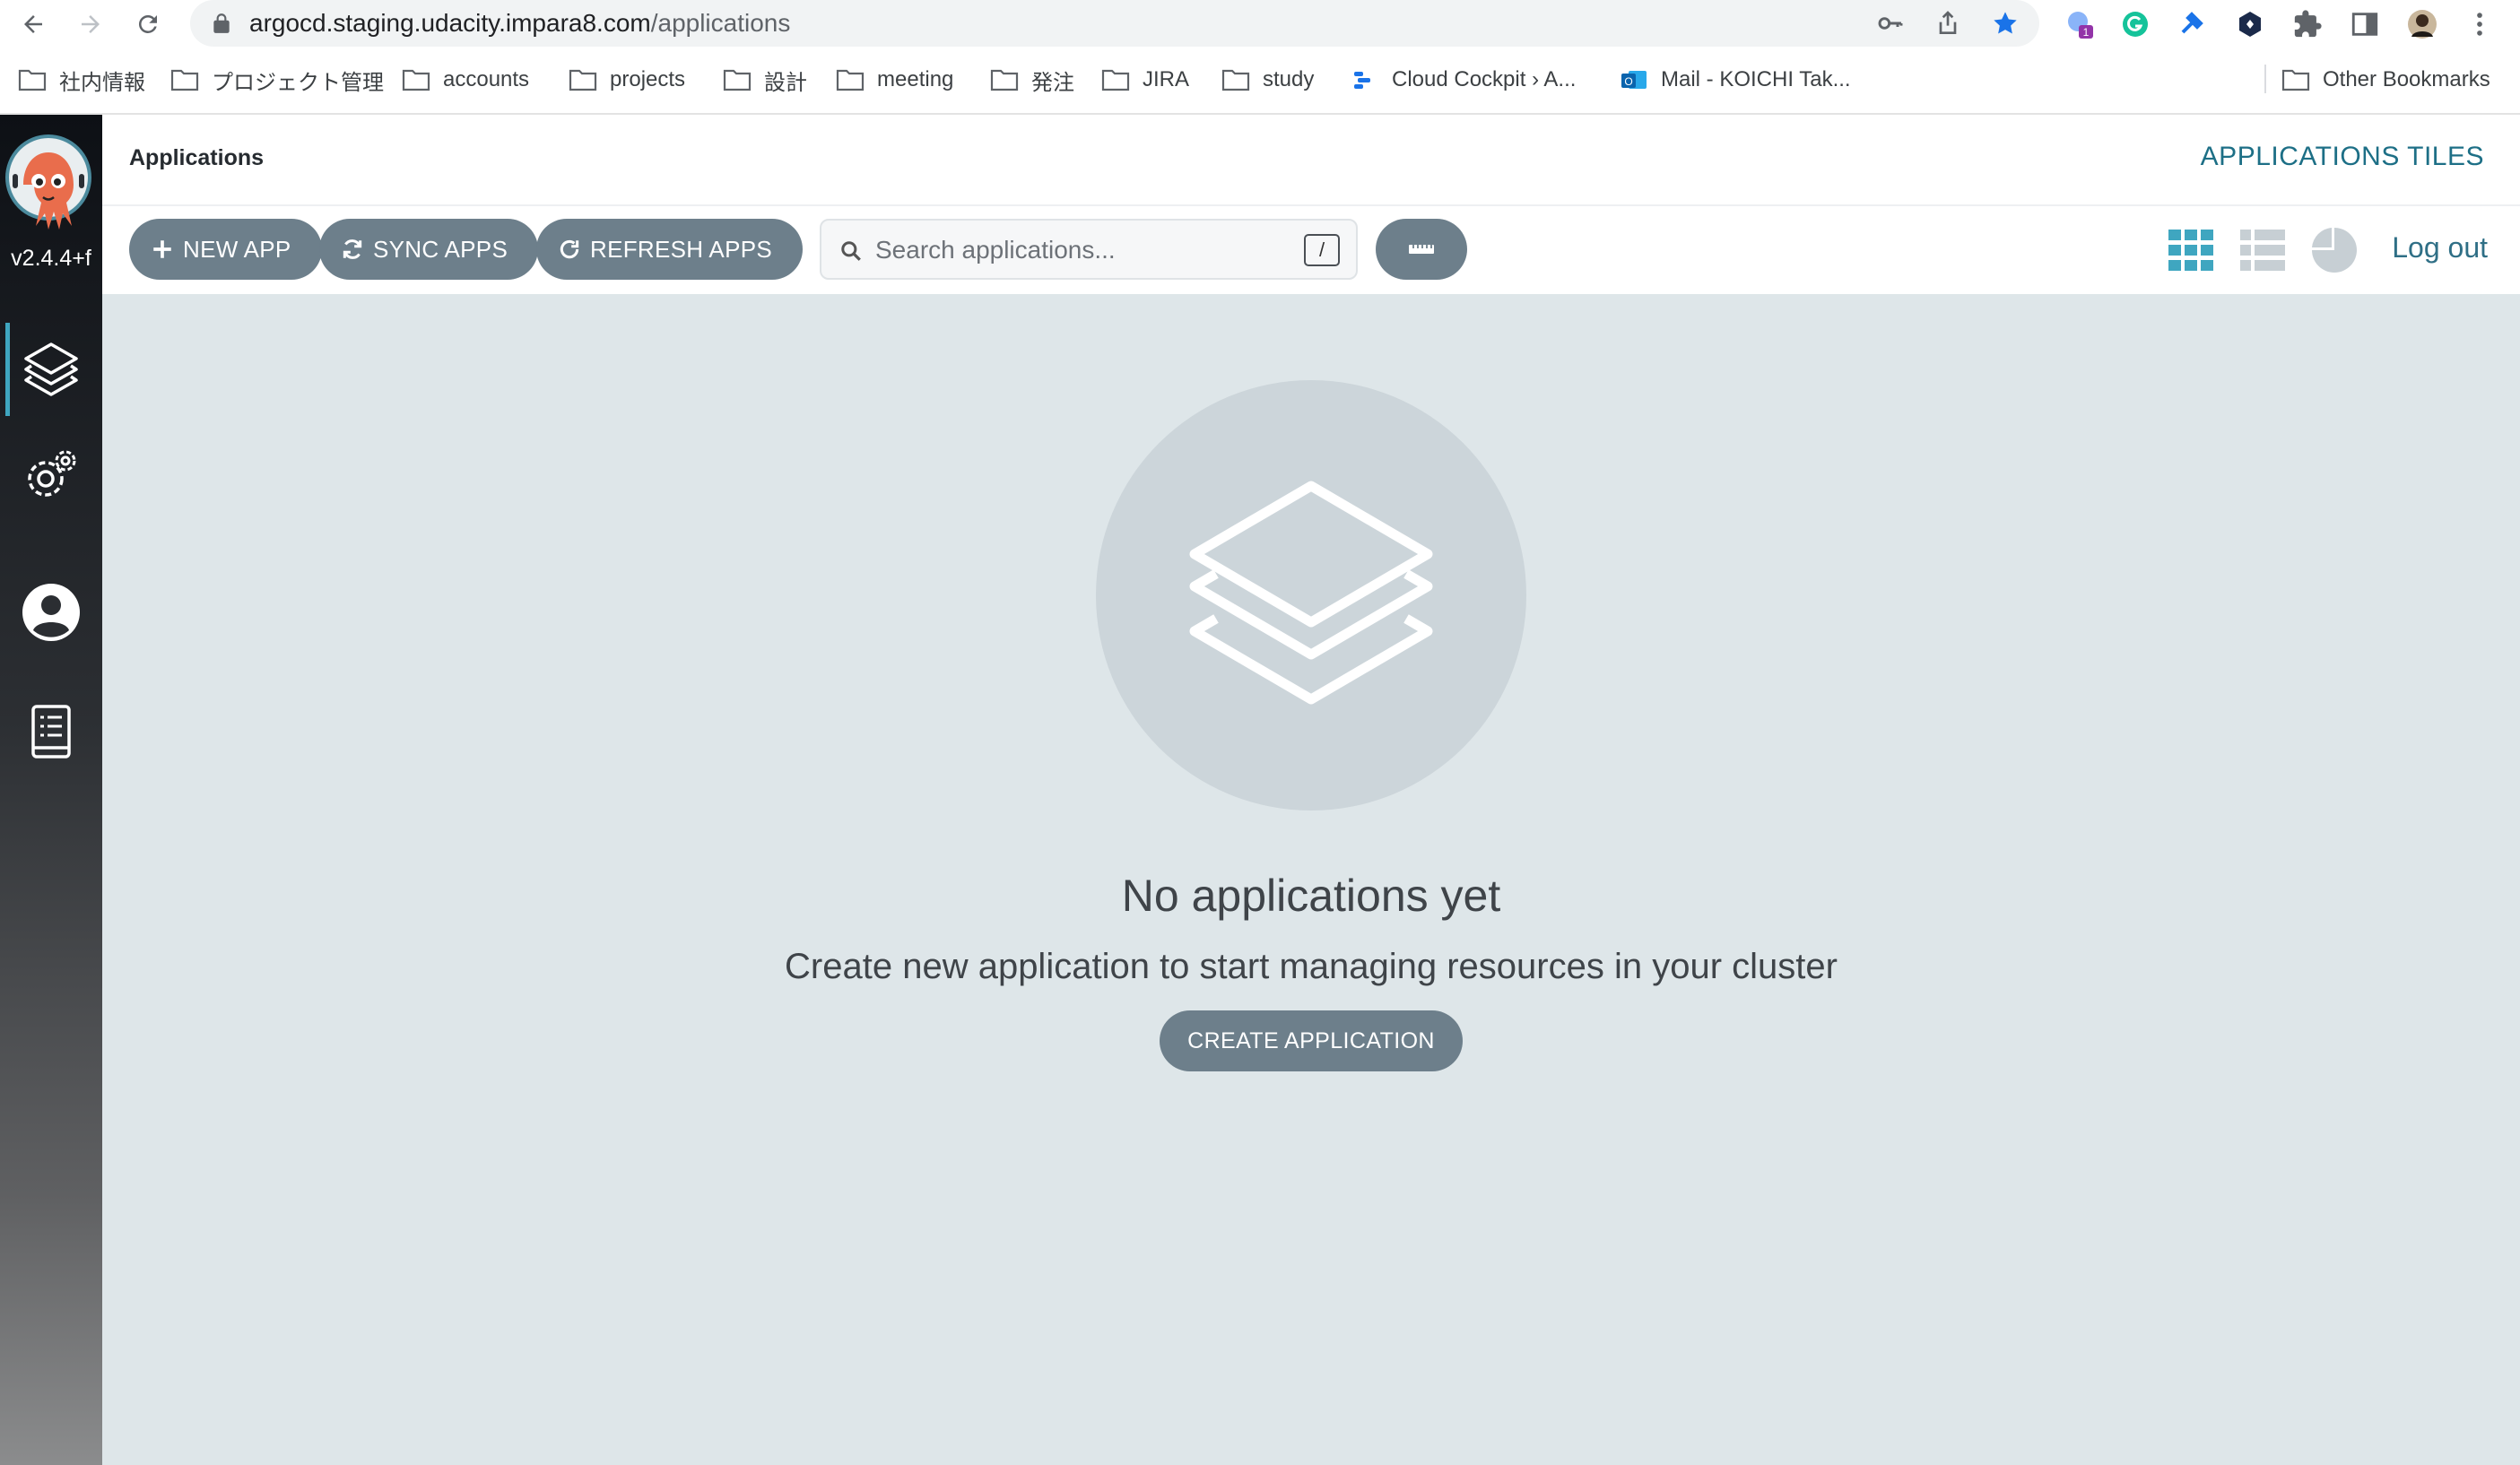 Image resolution: width=2520 pixels, height=1465 pixels. Describe the element at coordinates (2086, 32) in the screenshot. I see `extension-badge: 1` at that location.